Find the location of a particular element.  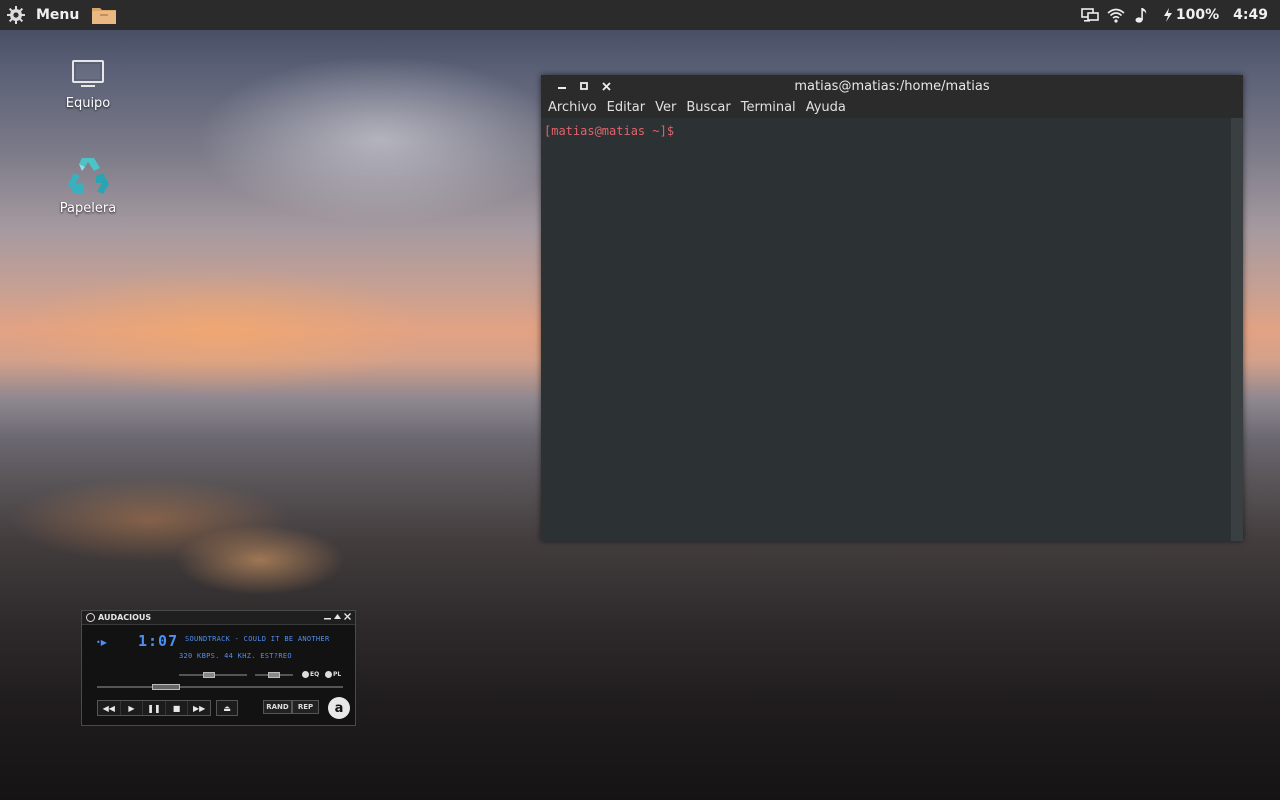

recycle-bin-icon is located at coordinates (88, 176).